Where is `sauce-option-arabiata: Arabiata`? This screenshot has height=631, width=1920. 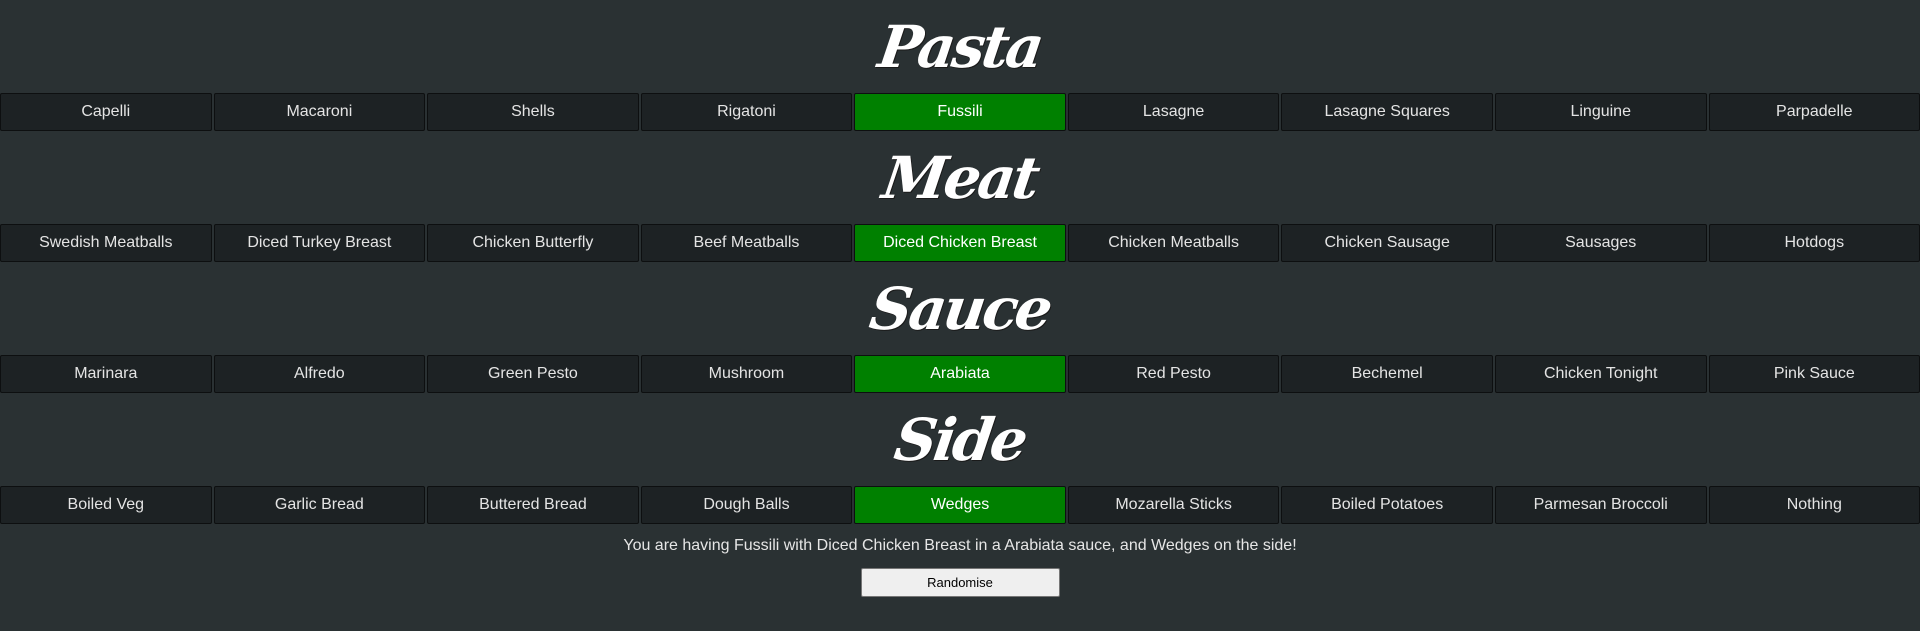 sauce-option-arabiata: Arabiata is located at coordinates (960, 374).